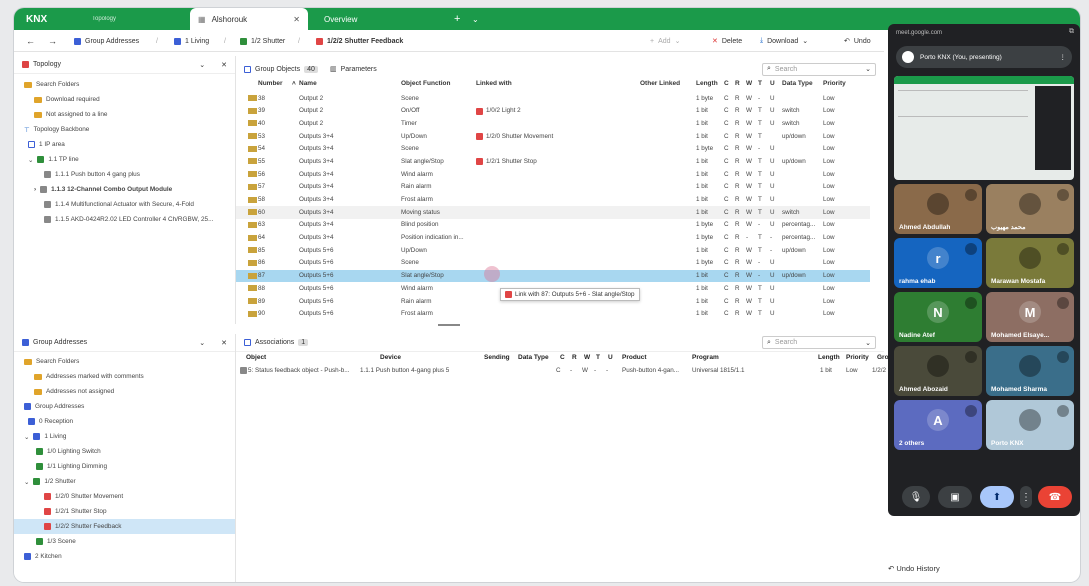 The height and width of the screenshot is (586, 1089). Describe the element at coordinates (553, 200) in the screenshot. I see `table-row: 58 Outputs 3+4 Frost alarm 1 bit C R W T U Low` at that location.